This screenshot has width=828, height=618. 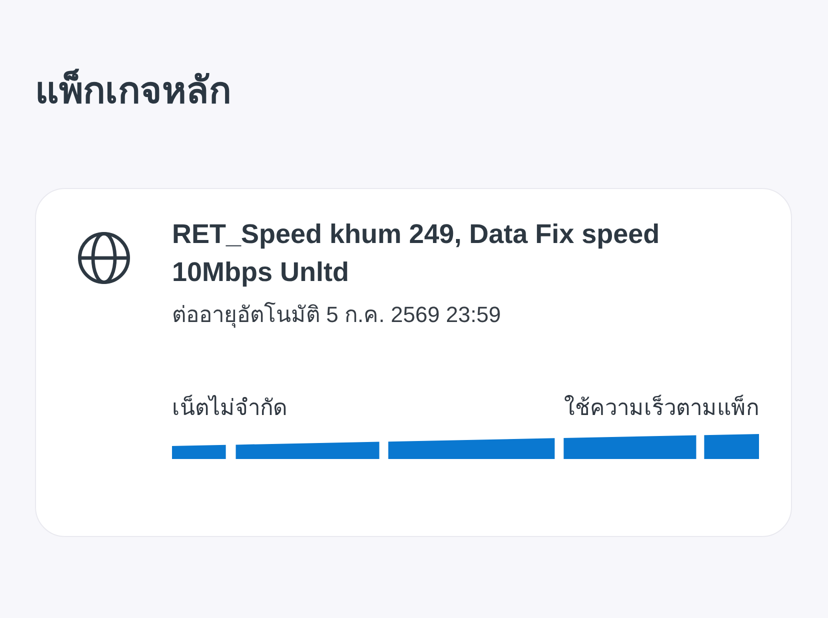 What do you see at coordinates (229, 408) in the screenshot?
I see `data-allowance-label: เน็ตไม่จำกัด` at bounding box center [229, 408].